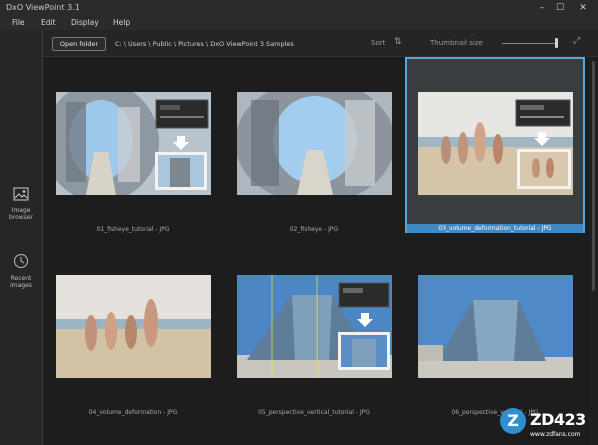 Image resolution: width=598 pixels, height=445 pixels. Describe the element at coordinates (21, 237) in the screenshot. I see `sidebar: Image browser Recent images` at that location.